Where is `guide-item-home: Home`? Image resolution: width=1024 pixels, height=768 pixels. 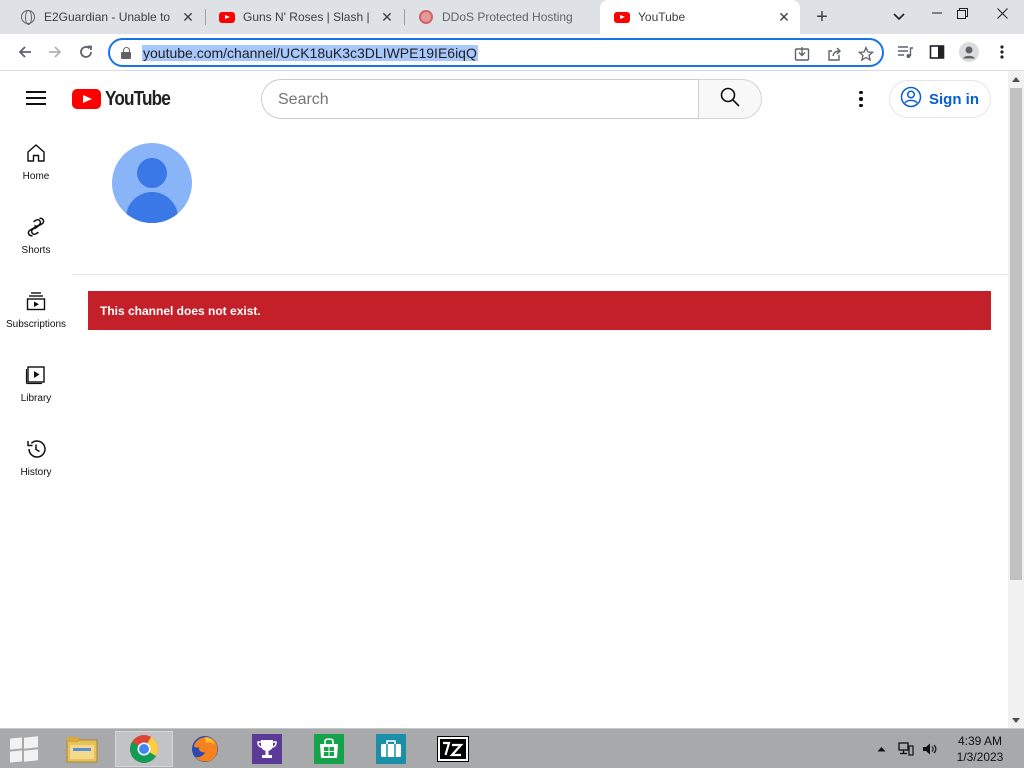
guide-item-home: Home is located at coordinates (36, 164).